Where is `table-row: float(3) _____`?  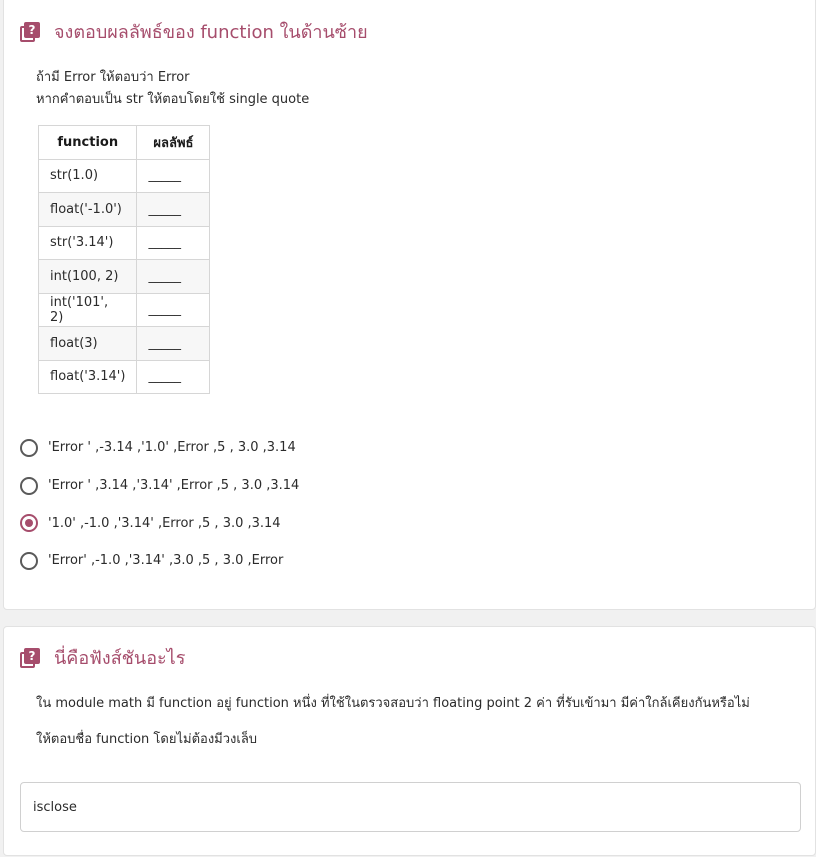
table-row: float(3) _____ is located at coordinates (124, 343).